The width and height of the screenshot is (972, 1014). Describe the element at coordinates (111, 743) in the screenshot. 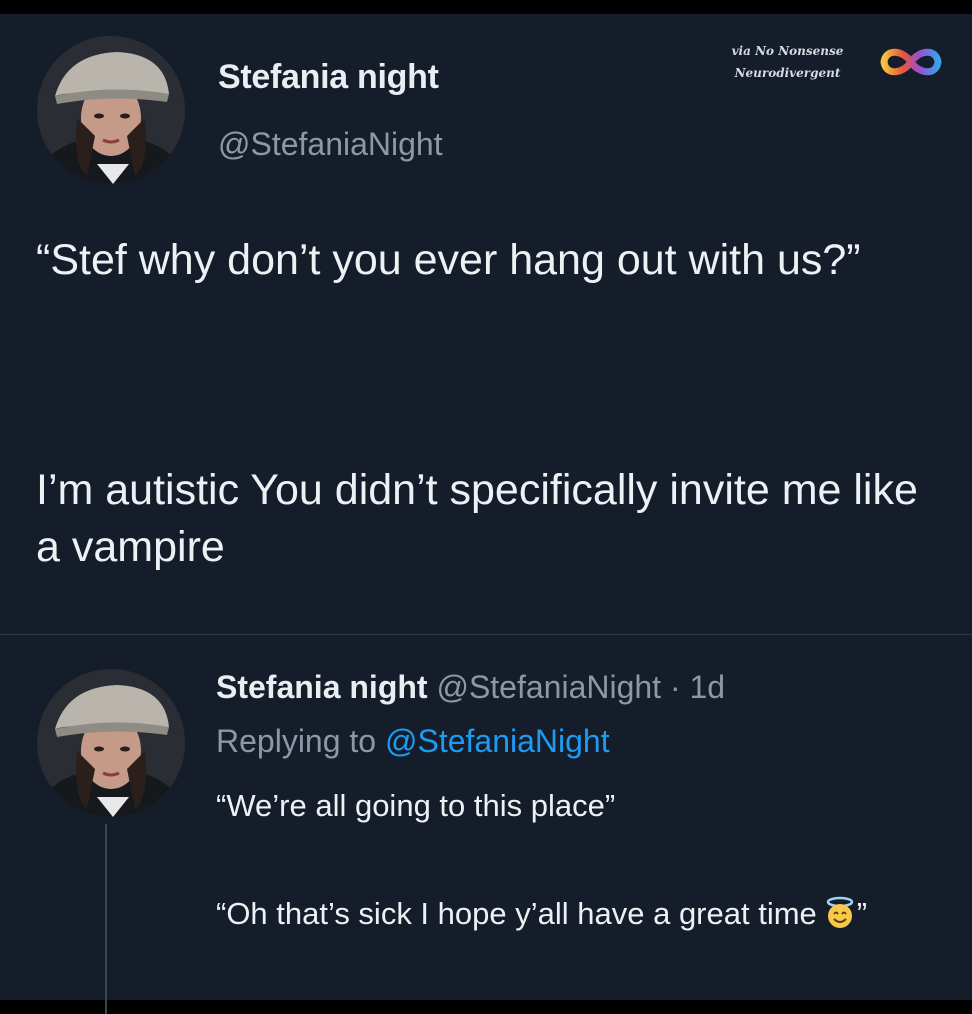

I see `reply-avatar` at that location.